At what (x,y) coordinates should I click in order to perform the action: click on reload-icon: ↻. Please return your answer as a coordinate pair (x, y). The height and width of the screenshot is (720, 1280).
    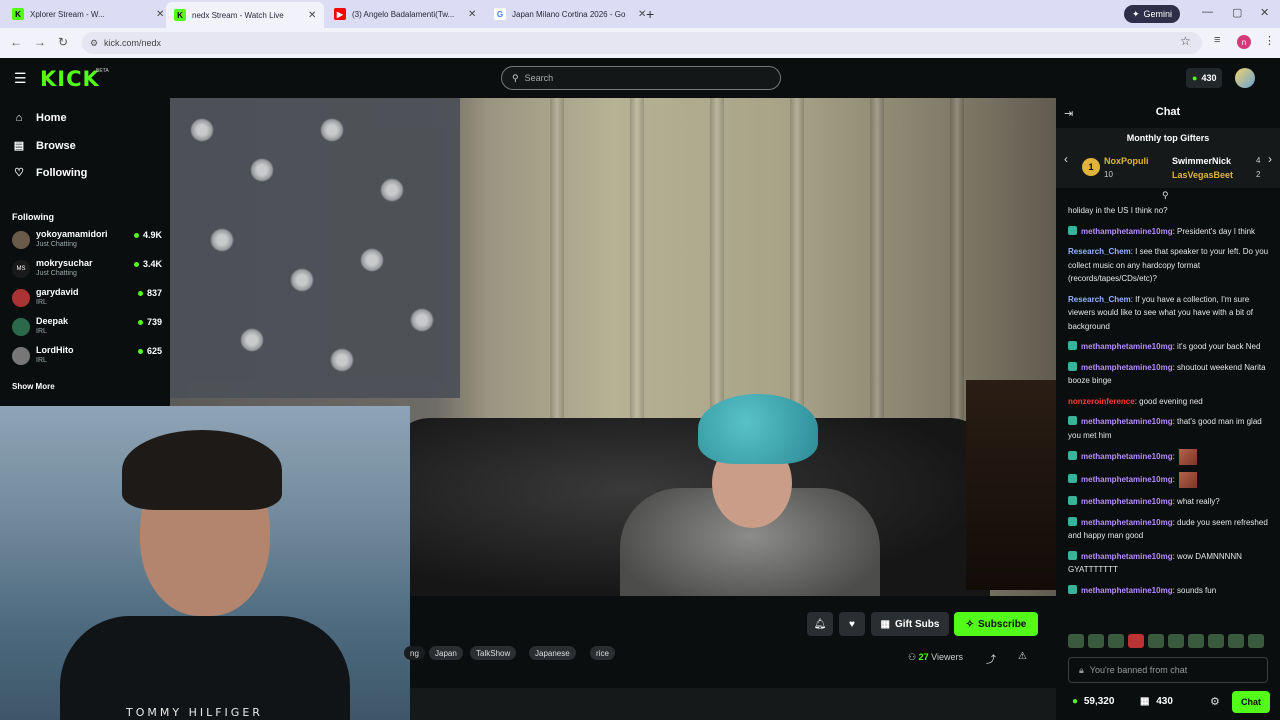
    Looking at the image, I should click on (63, 42).